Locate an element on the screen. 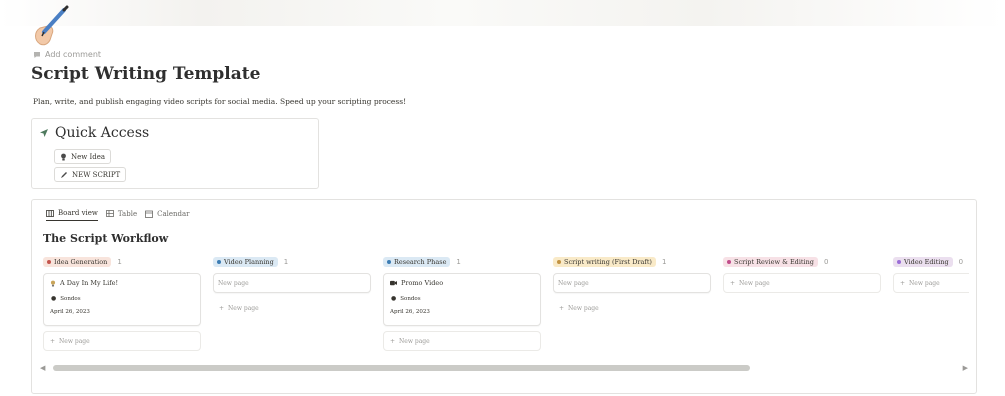 The height and width of the screenshot is (396, 1005). card-name: Promo Video is located at coordinates (422, 283).